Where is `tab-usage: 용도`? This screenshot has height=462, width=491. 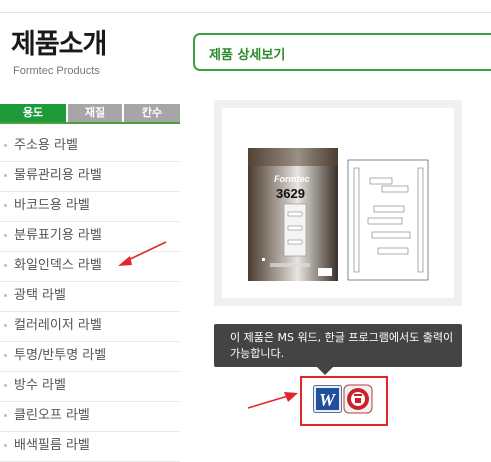 tab-usage: 용도 is located at coordinates (33, 113).